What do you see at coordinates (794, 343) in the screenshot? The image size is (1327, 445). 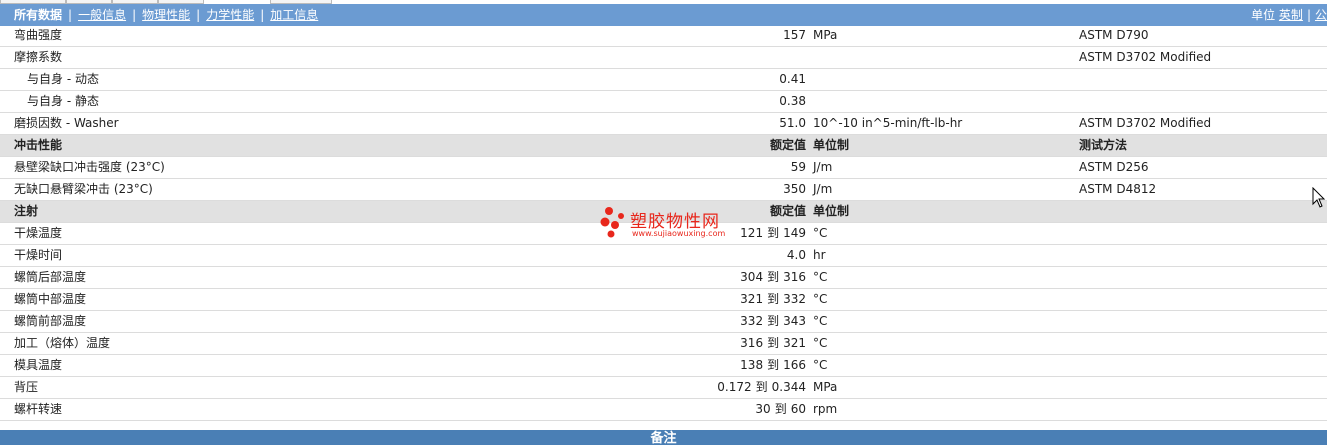 I see `range-max: 321` at bounding box center [794, 343].